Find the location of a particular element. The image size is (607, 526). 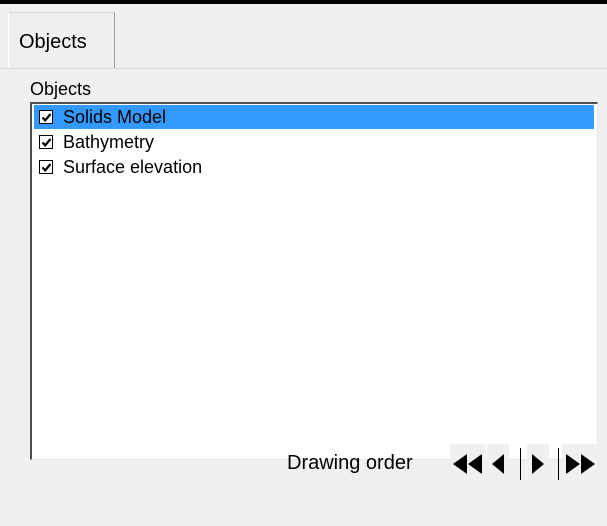

list-item-label: Bathymetry is located at coordinates (109, 141).